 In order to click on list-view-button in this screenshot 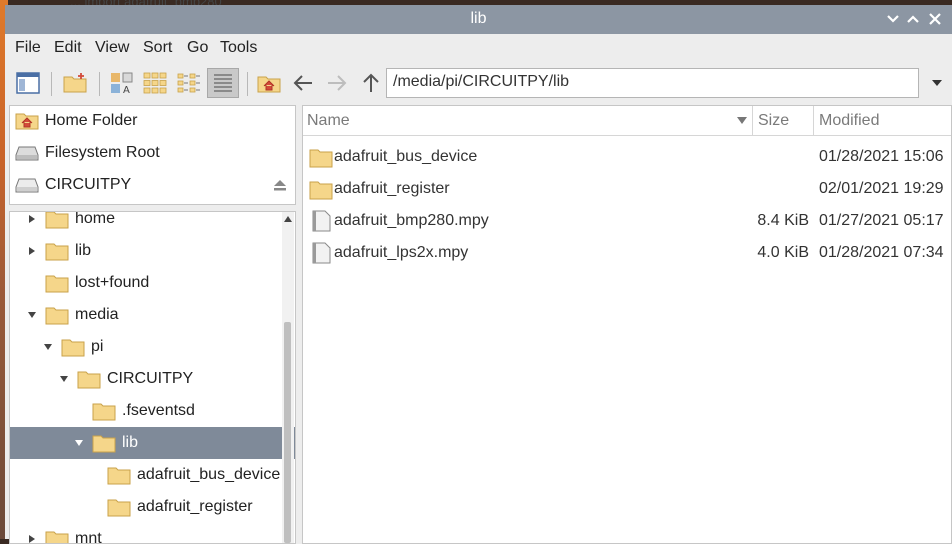, I will do `click(223, 83)`.